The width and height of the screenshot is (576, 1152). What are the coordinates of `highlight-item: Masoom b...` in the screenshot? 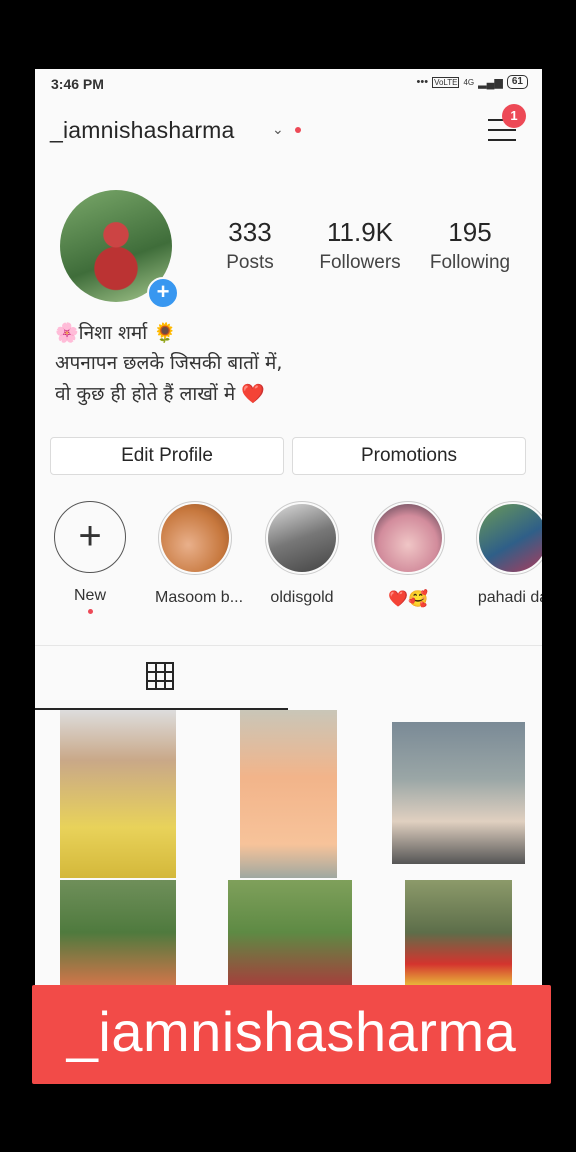 It's located at (199, 554).